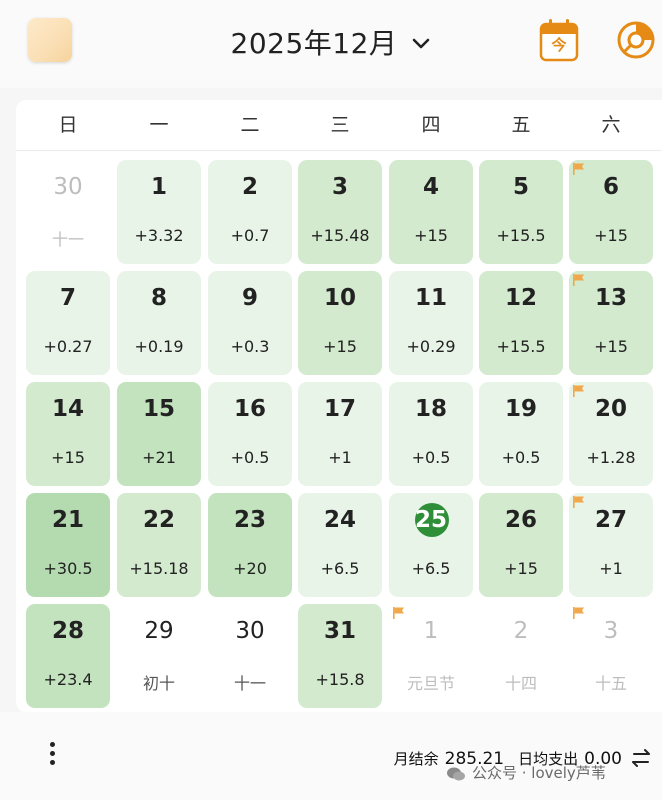 This screenshot has height=800, width=662. Describe the element at coordinates (68, 656) in the screenshot. I see `day-cell: 28 +23.4` at that location.